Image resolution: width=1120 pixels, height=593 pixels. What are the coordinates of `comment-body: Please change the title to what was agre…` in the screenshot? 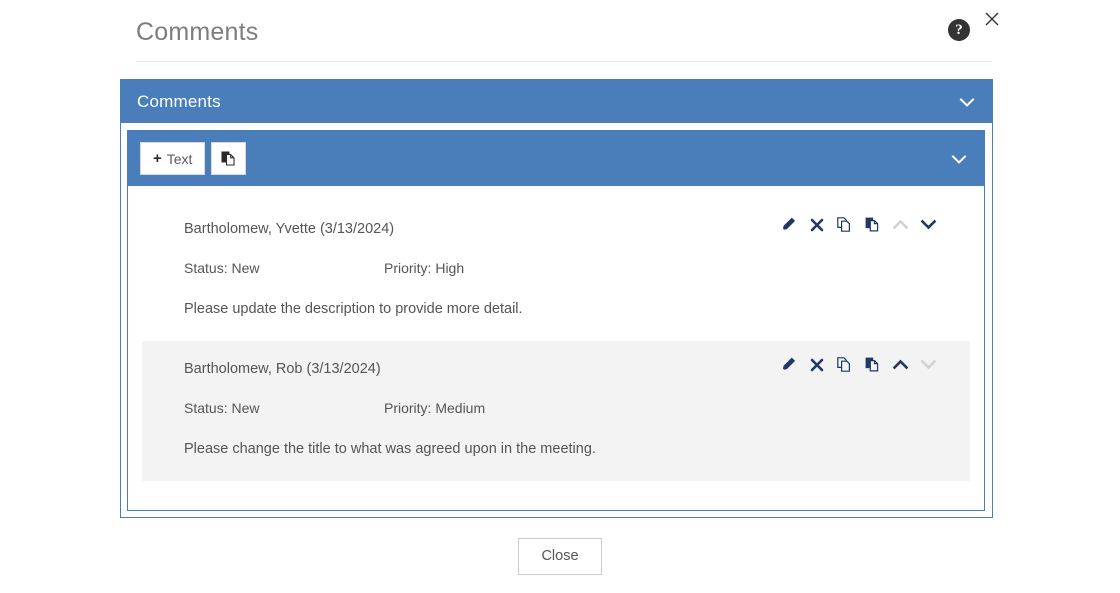 It's located at (390, 449).